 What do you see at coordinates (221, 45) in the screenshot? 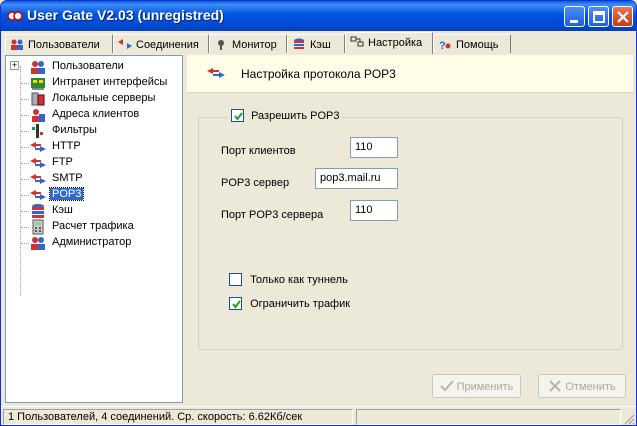
I see `monitor-icon` at bounding box center [221, 45].